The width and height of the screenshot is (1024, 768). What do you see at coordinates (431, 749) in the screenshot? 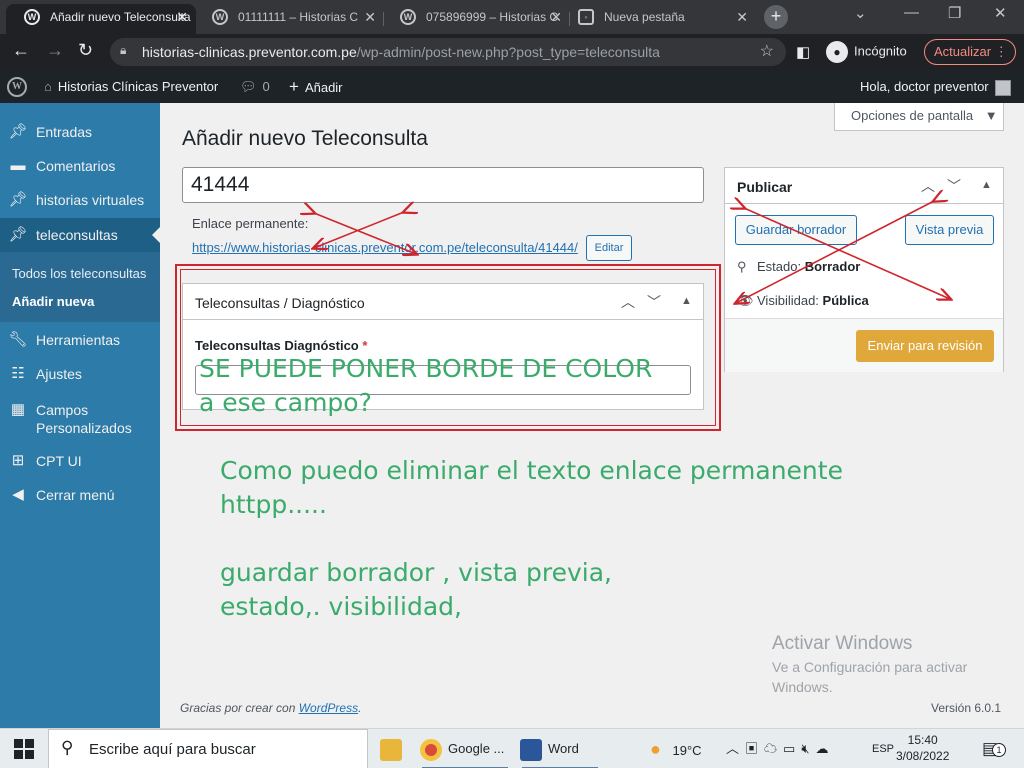
I see `chrome-icon` at bounding box center [431, 749].